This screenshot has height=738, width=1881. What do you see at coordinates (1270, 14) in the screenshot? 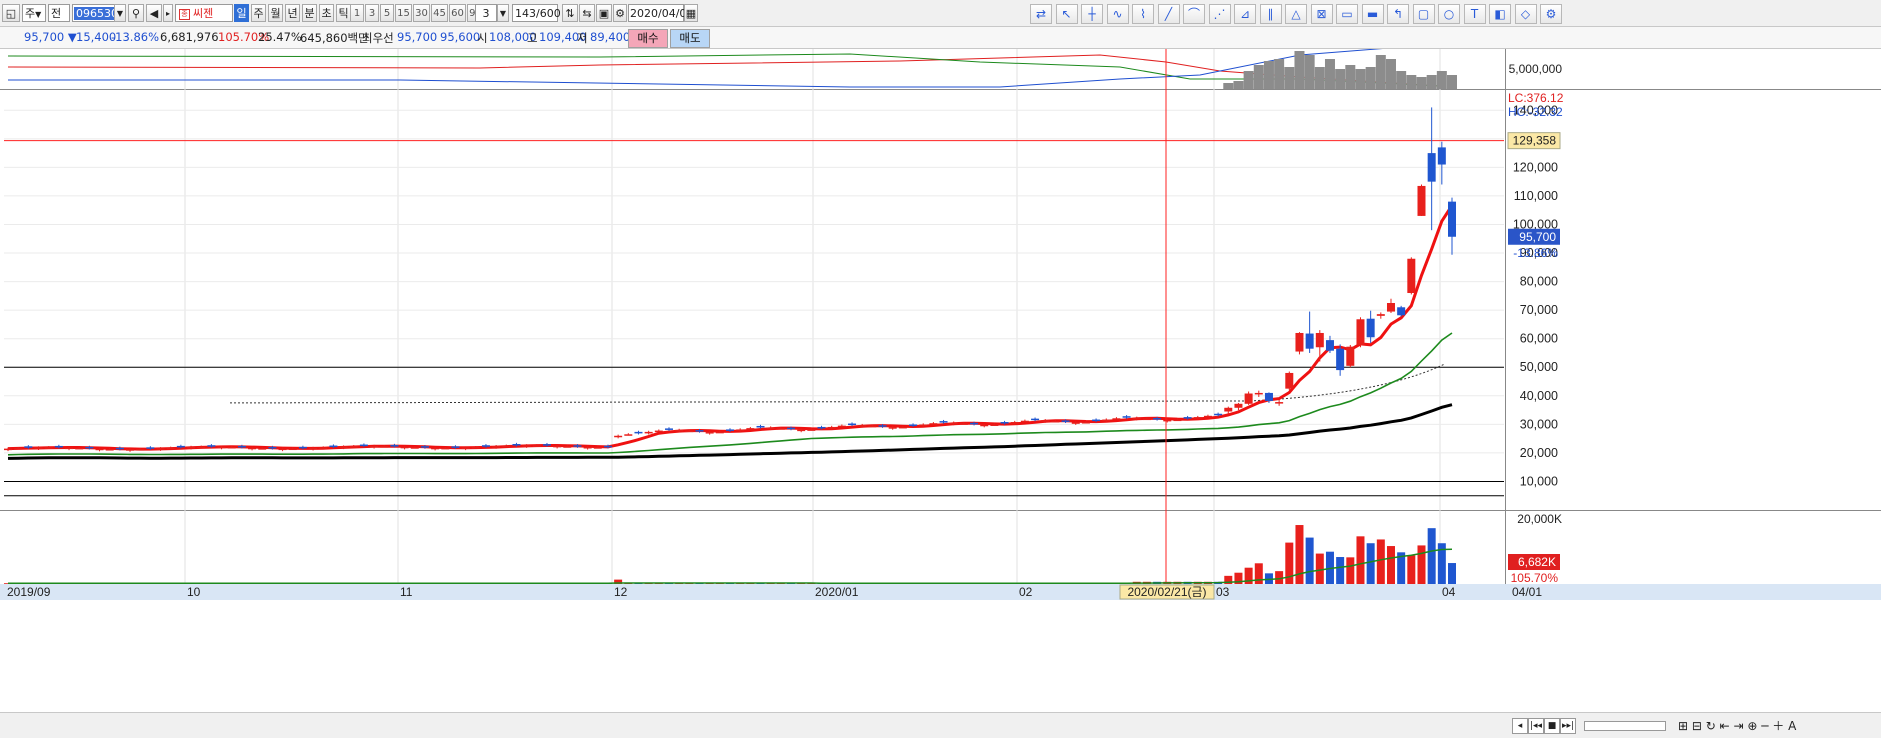
I see `fibonacci-time-icon: ∥` at bounding box center [1270, 14].